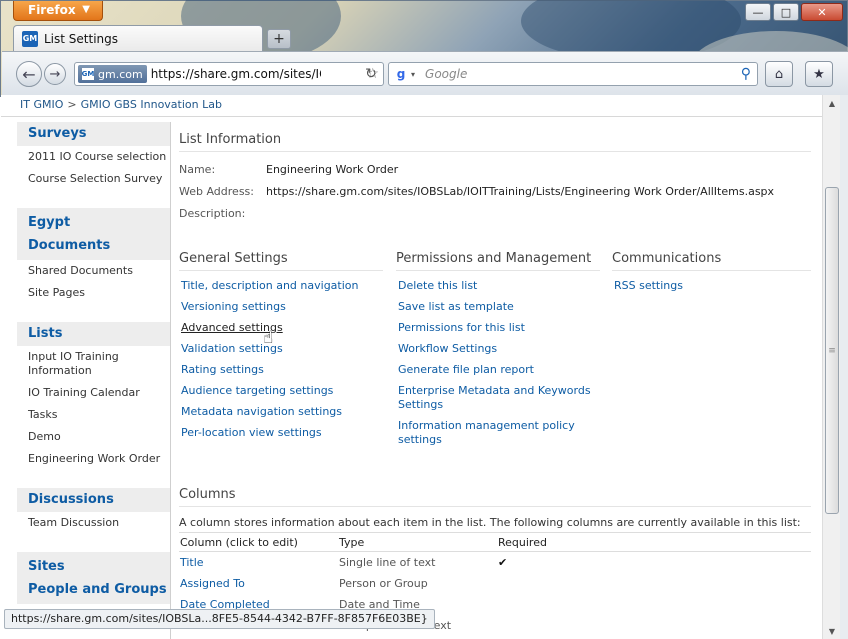  I want to click on nav-item-shared-documents: Shared Documents, so click(93, 271).